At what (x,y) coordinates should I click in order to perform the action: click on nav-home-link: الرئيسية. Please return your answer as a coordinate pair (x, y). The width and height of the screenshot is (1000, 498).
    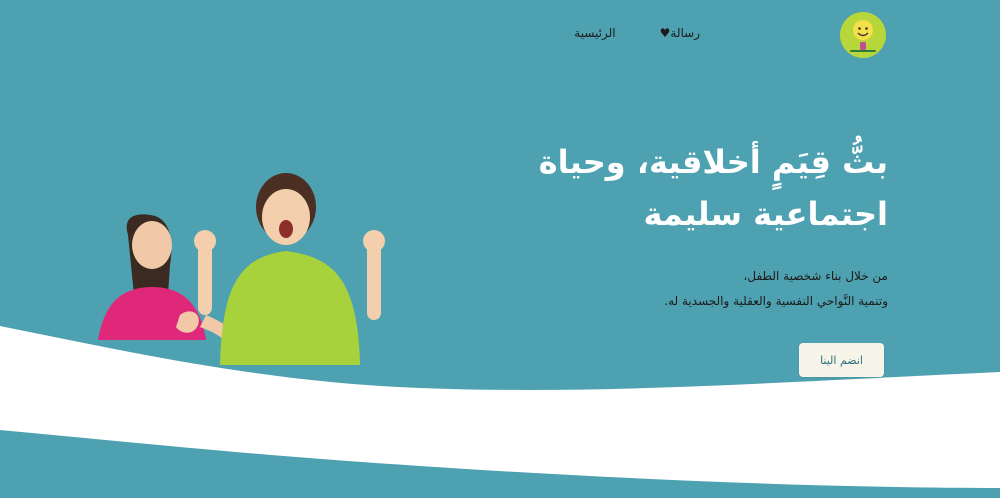
    Looking at the image, I should click on (594, 33).